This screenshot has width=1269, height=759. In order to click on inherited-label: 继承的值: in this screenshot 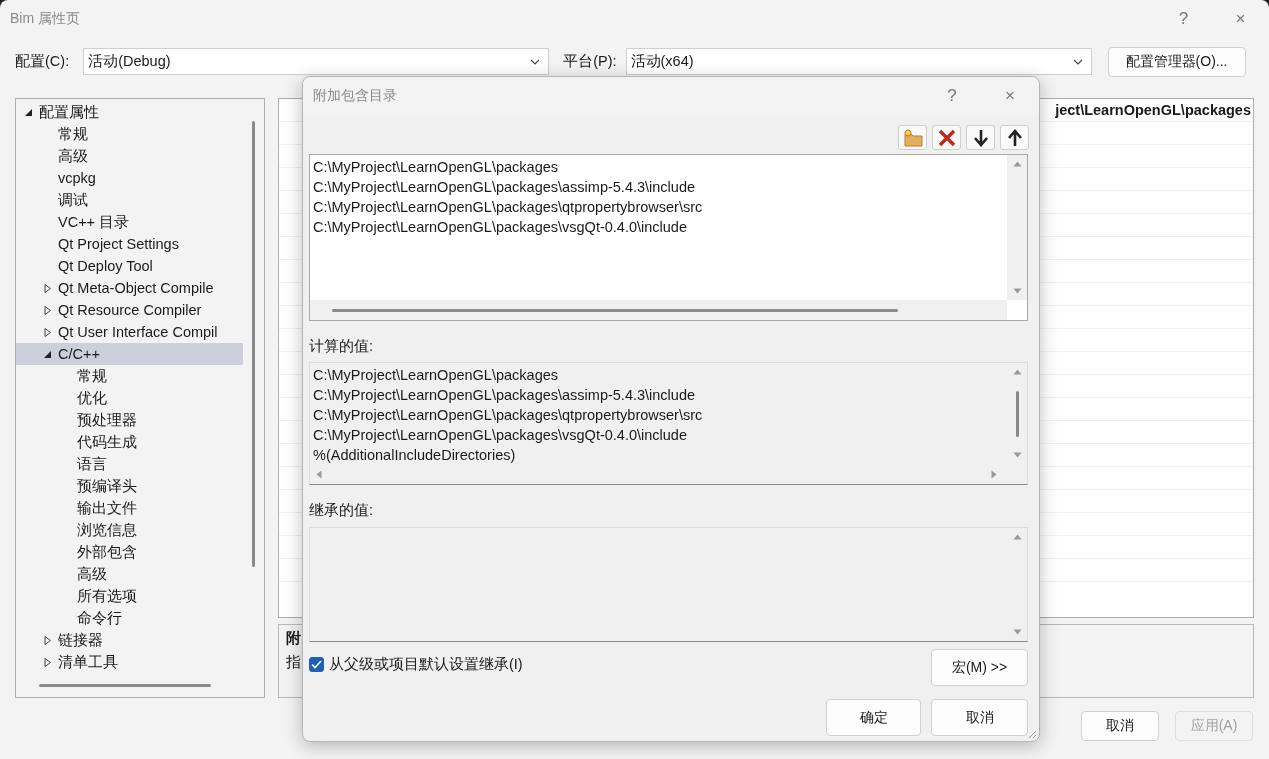, I will do `click(342, 510)`.